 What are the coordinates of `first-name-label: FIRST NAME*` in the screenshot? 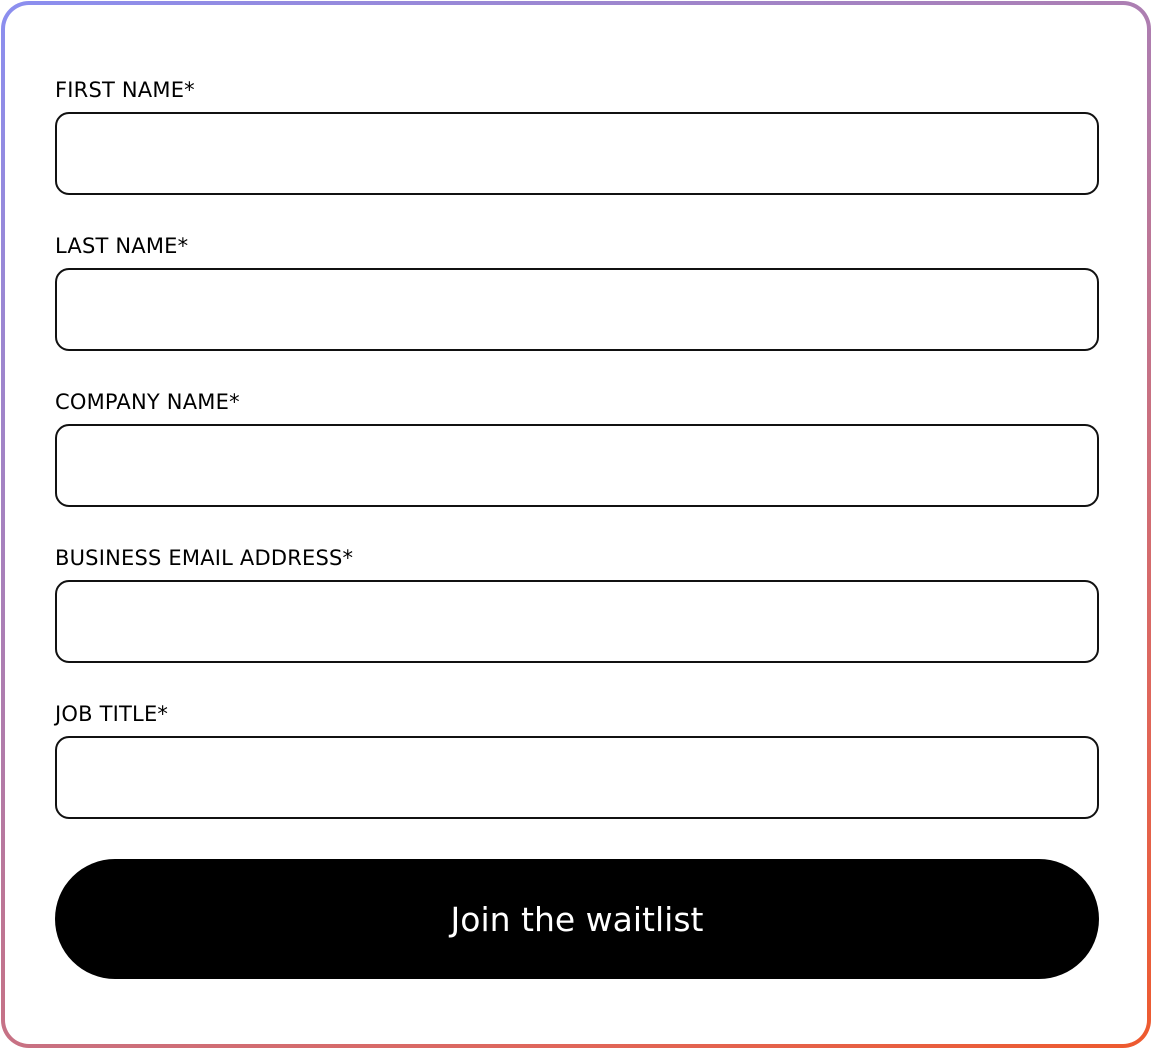 It's located at (125, 90).